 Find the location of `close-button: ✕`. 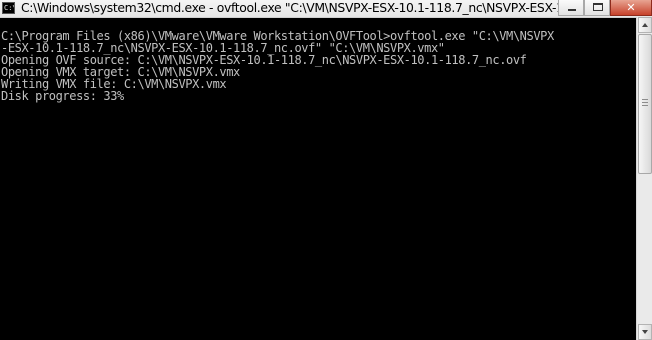

close-button: ✕ is located at coordinates (631, 8).